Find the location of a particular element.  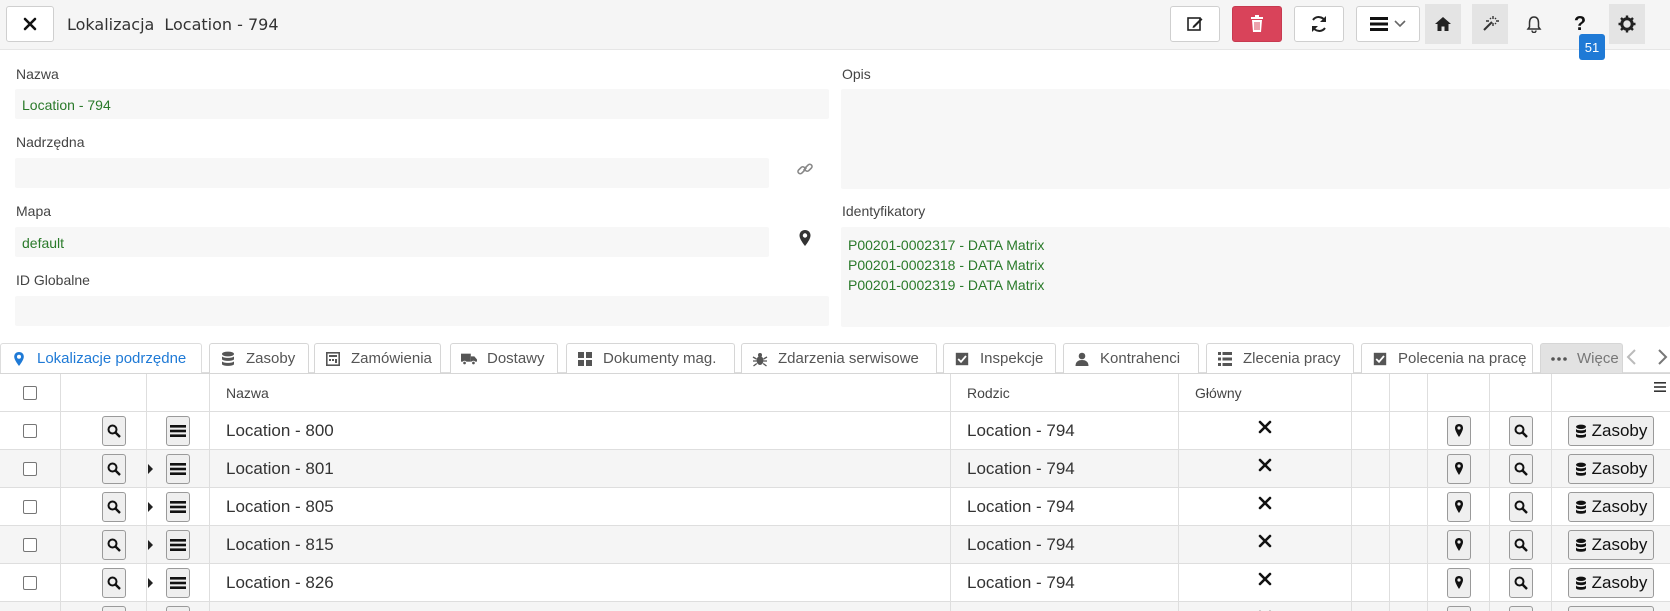

row-nazwa-cell: Location - 805 is located at coordinates (580, 507).